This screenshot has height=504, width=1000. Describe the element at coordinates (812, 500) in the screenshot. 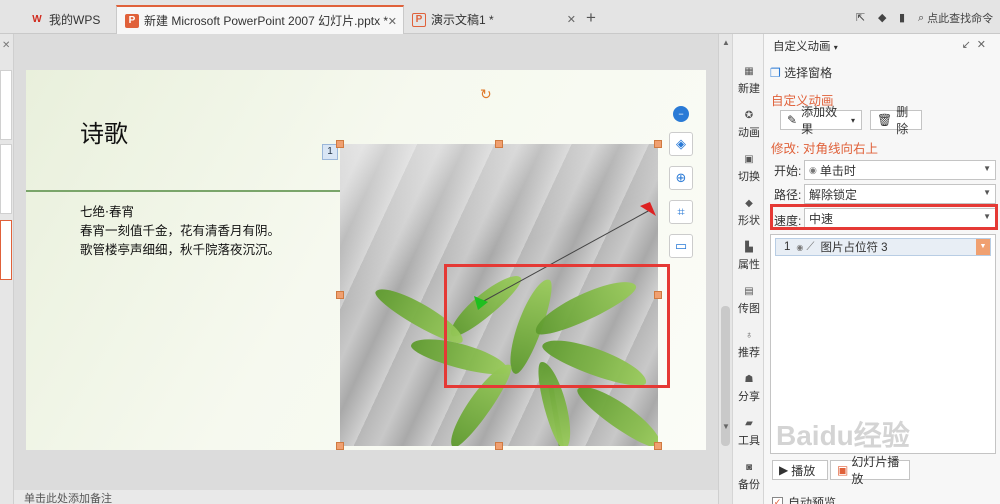

I see `auto-preview-label: 自动预览` at that location.